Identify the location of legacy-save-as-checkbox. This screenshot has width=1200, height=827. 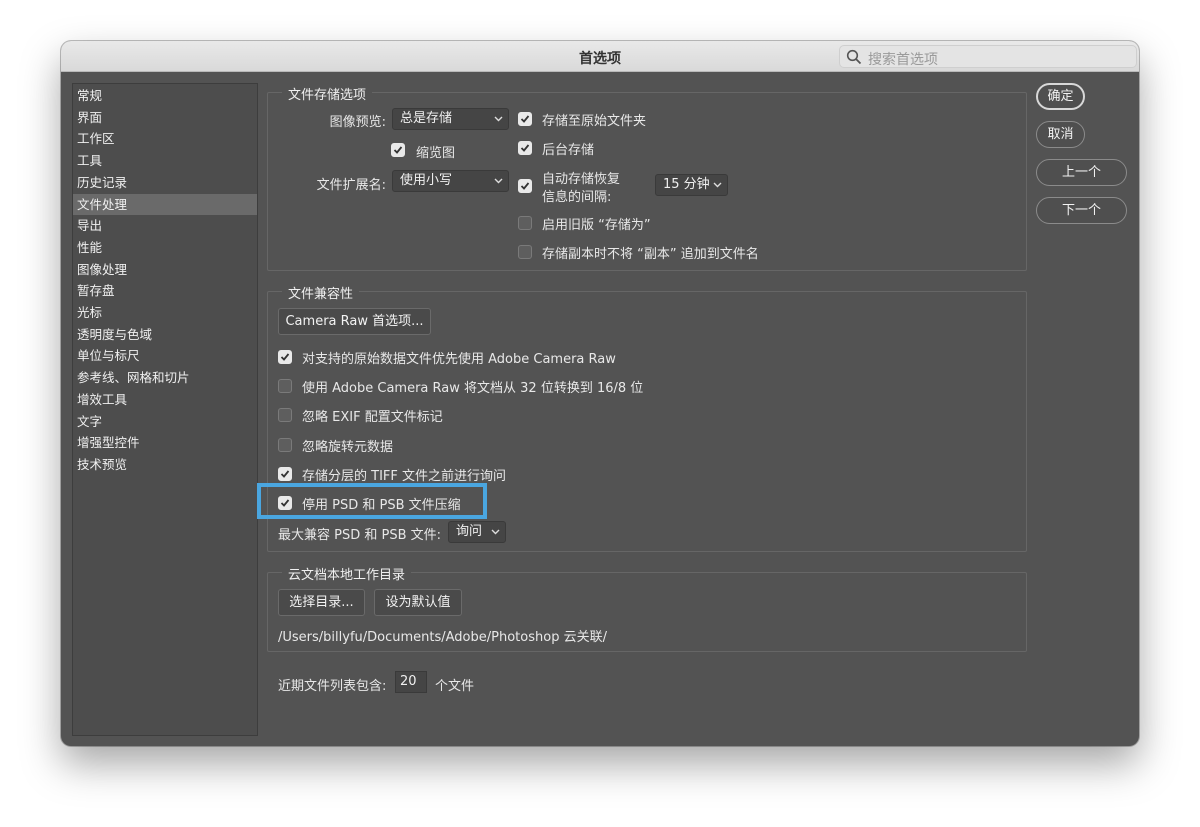
(525, 223).